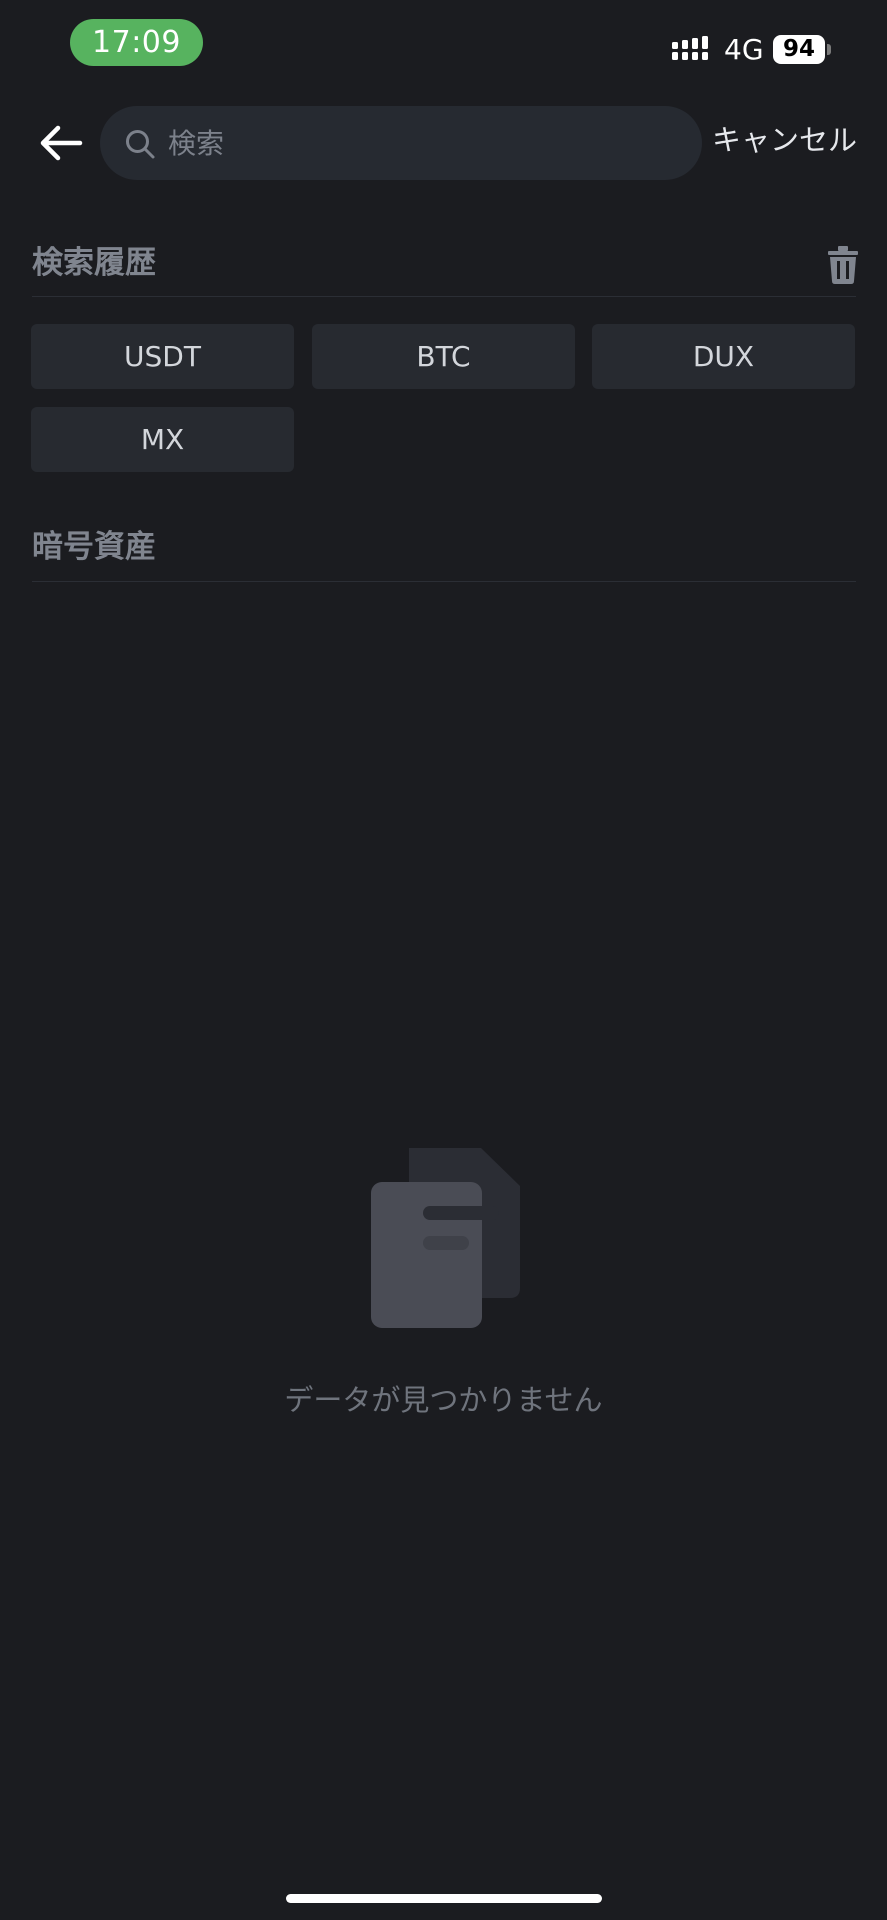 This screenshot has width=887, height=1920. Describe the element at coordinates (162, 356) in the screenshot. I see `history-chip: USDT` at that location.